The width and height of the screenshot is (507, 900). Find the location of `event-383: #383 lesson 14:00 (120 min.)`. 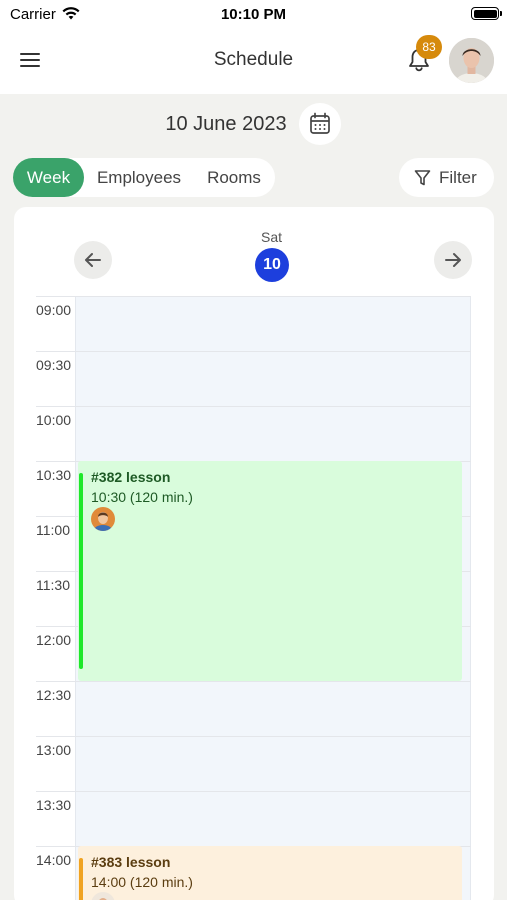

event-383: #383 lesson 14:00 (120 min.) is located at coordinates (270, 873).